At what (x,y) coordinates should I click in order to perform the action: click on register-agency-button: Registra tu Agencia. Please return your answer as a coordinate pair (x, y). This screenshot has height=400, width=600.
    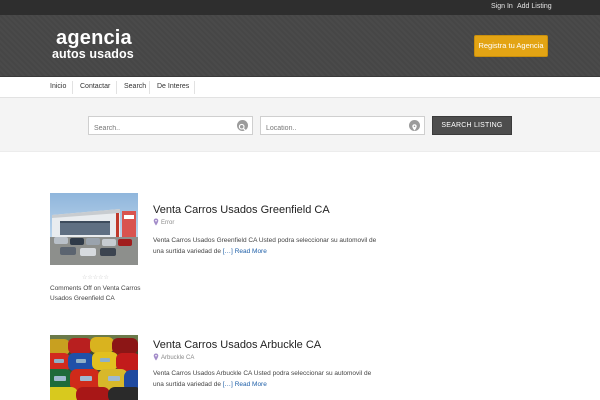
    Looking at the image, I should click on (511, 46).